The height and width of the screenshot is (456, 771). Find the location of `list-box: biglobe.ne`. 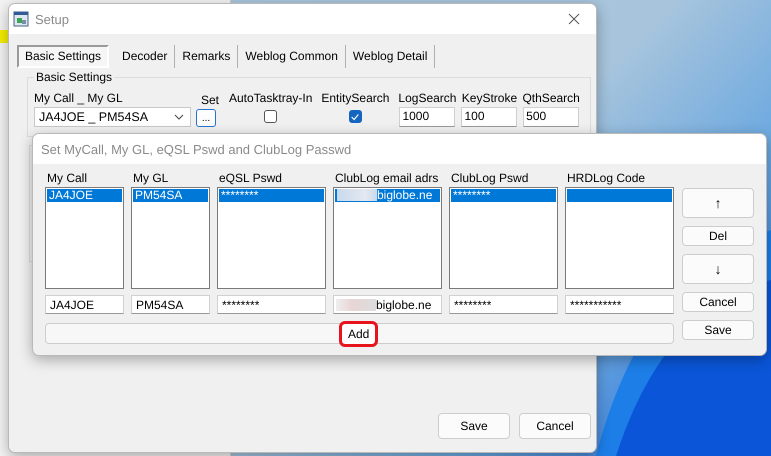

list-box: biglobe.ne is located at coordinates (387, 238).